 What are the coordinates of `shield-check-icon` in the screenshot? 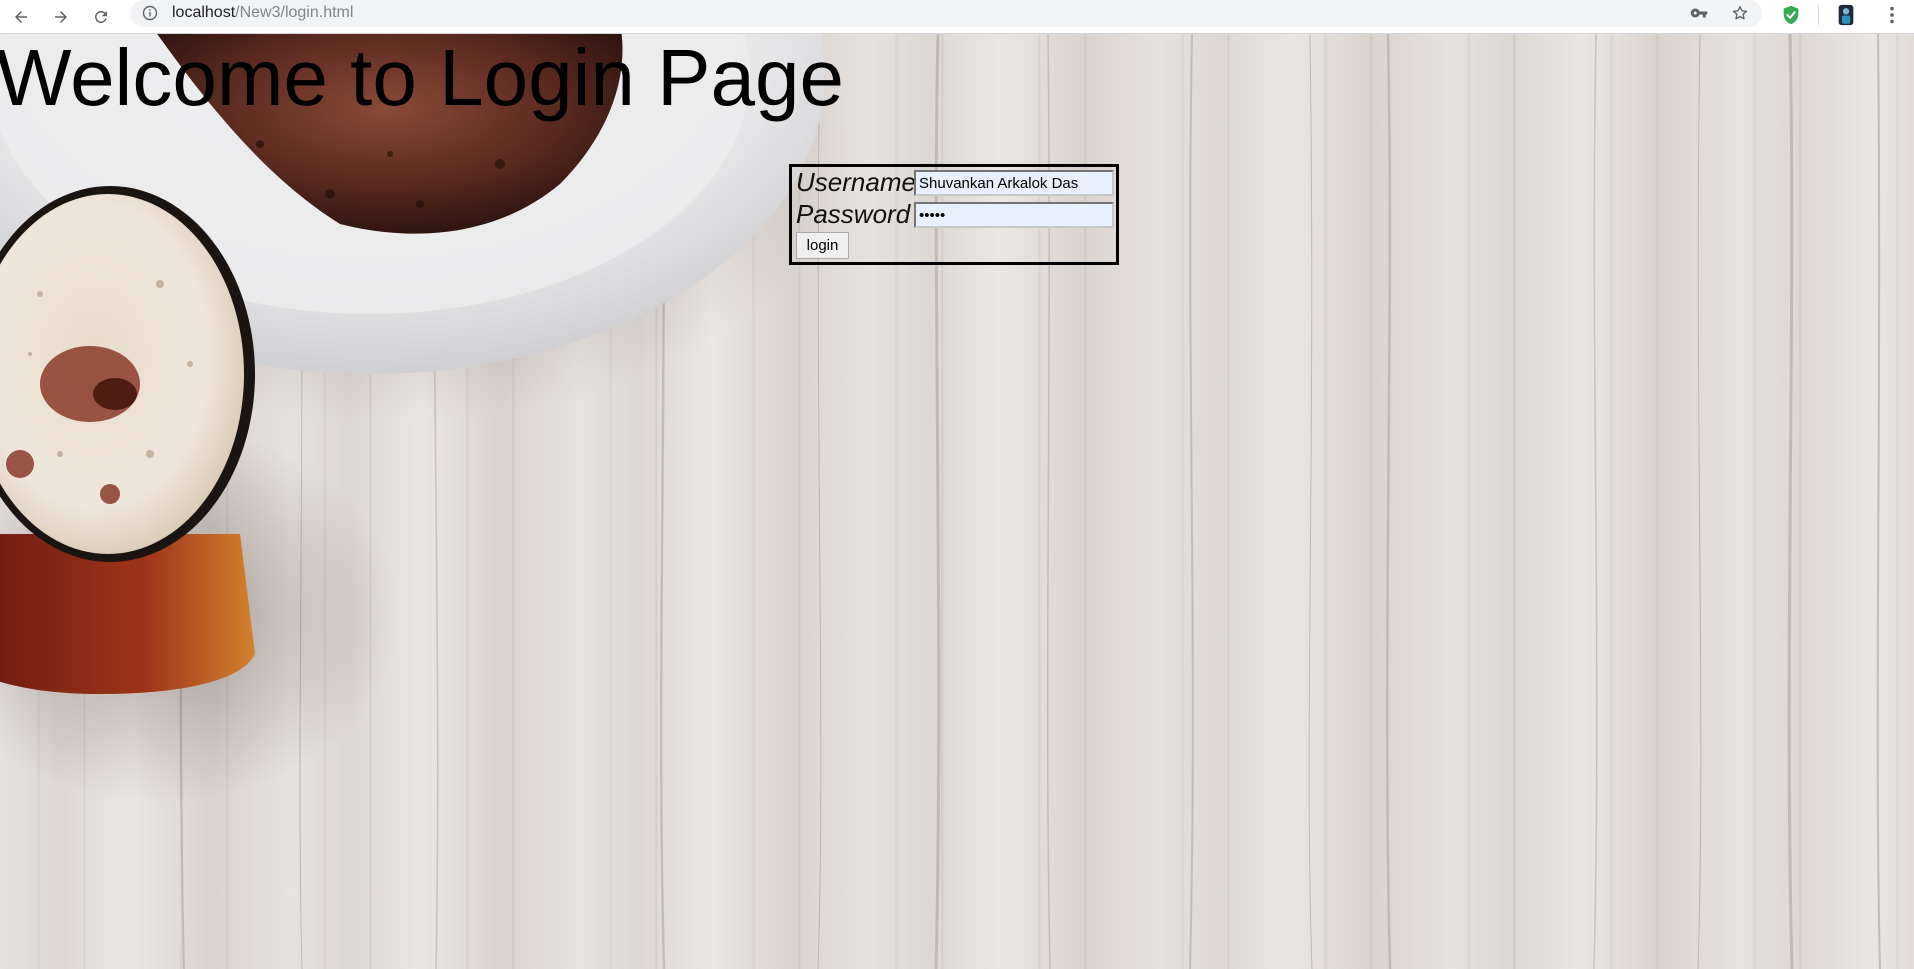 It's located at (1791, 15).